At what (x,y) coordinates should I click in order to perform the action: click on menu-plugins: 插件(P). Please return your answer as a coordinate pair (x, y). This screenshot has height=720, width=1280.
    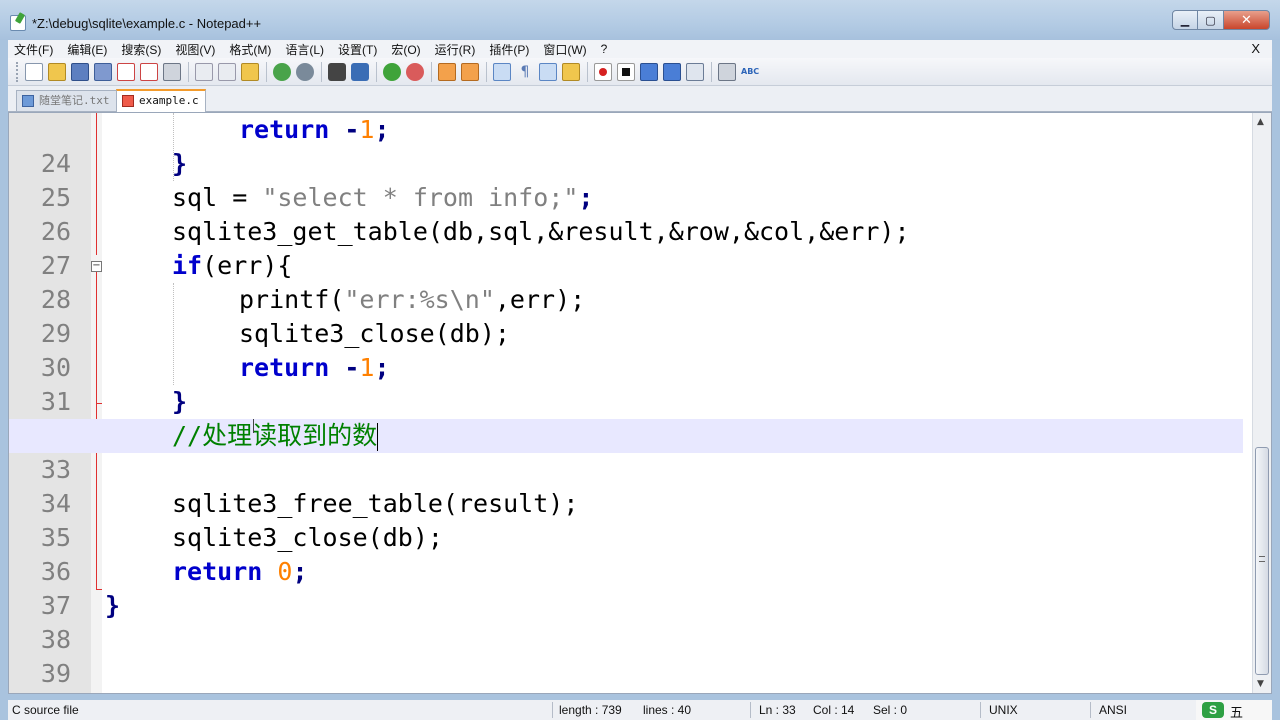
    Looking at the image, I should click on (509, 49).